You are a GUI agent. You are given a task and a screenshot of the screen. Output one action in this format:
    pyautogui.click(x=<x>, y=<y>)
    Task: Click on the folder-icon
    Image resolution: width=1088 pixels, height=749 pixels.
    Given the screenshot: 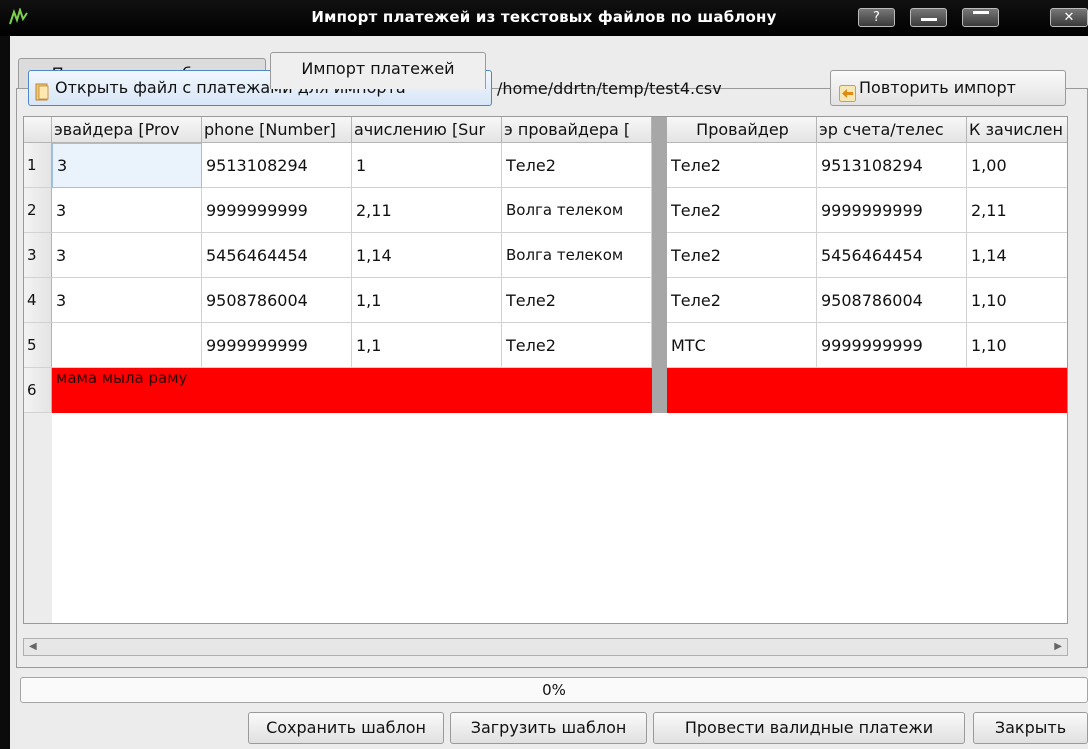 What is the action you would take?
    pyautogui.click(x=42, y=90)
    